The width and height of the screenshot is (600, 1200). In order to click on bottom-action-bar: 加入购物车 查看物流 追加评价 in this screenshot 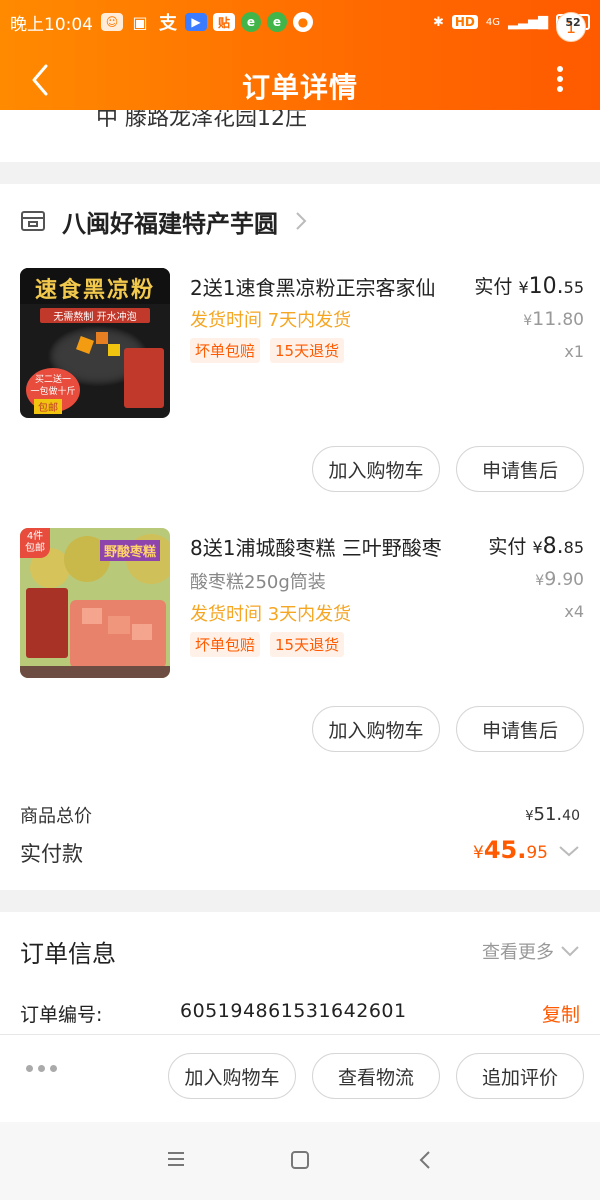, I will do `click(300, 1077)`.